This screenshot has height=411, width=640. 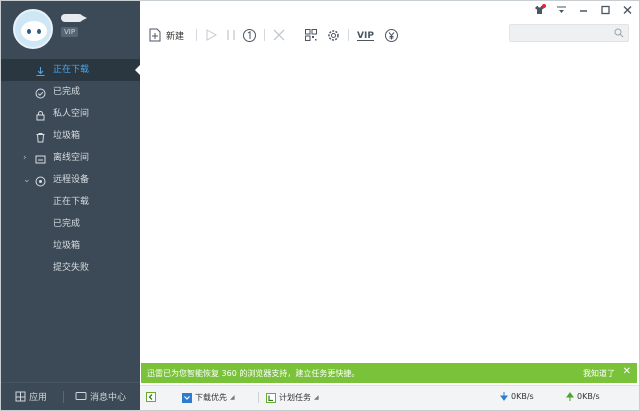 I want to click on priority-icon, so click(x=187, y=397).